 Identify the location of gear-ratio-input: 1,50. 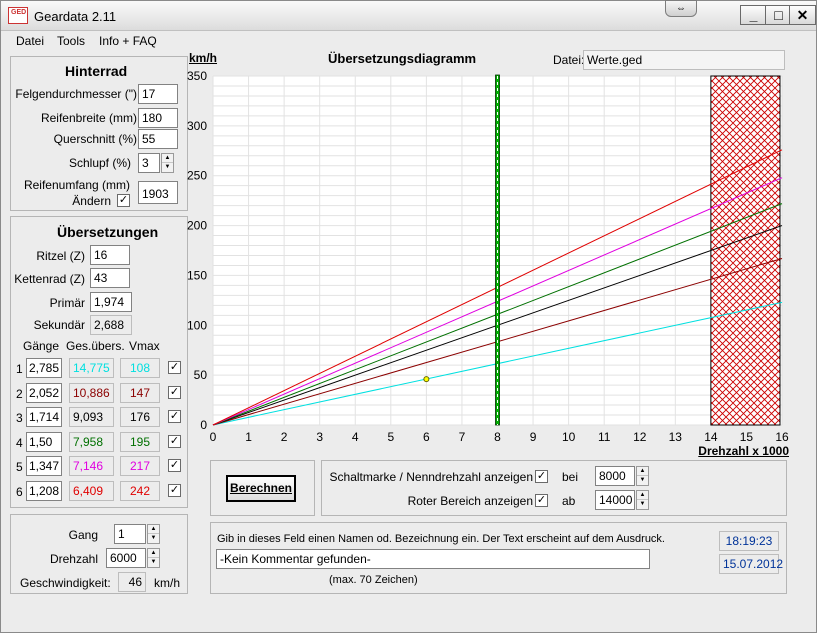
(44, 441).